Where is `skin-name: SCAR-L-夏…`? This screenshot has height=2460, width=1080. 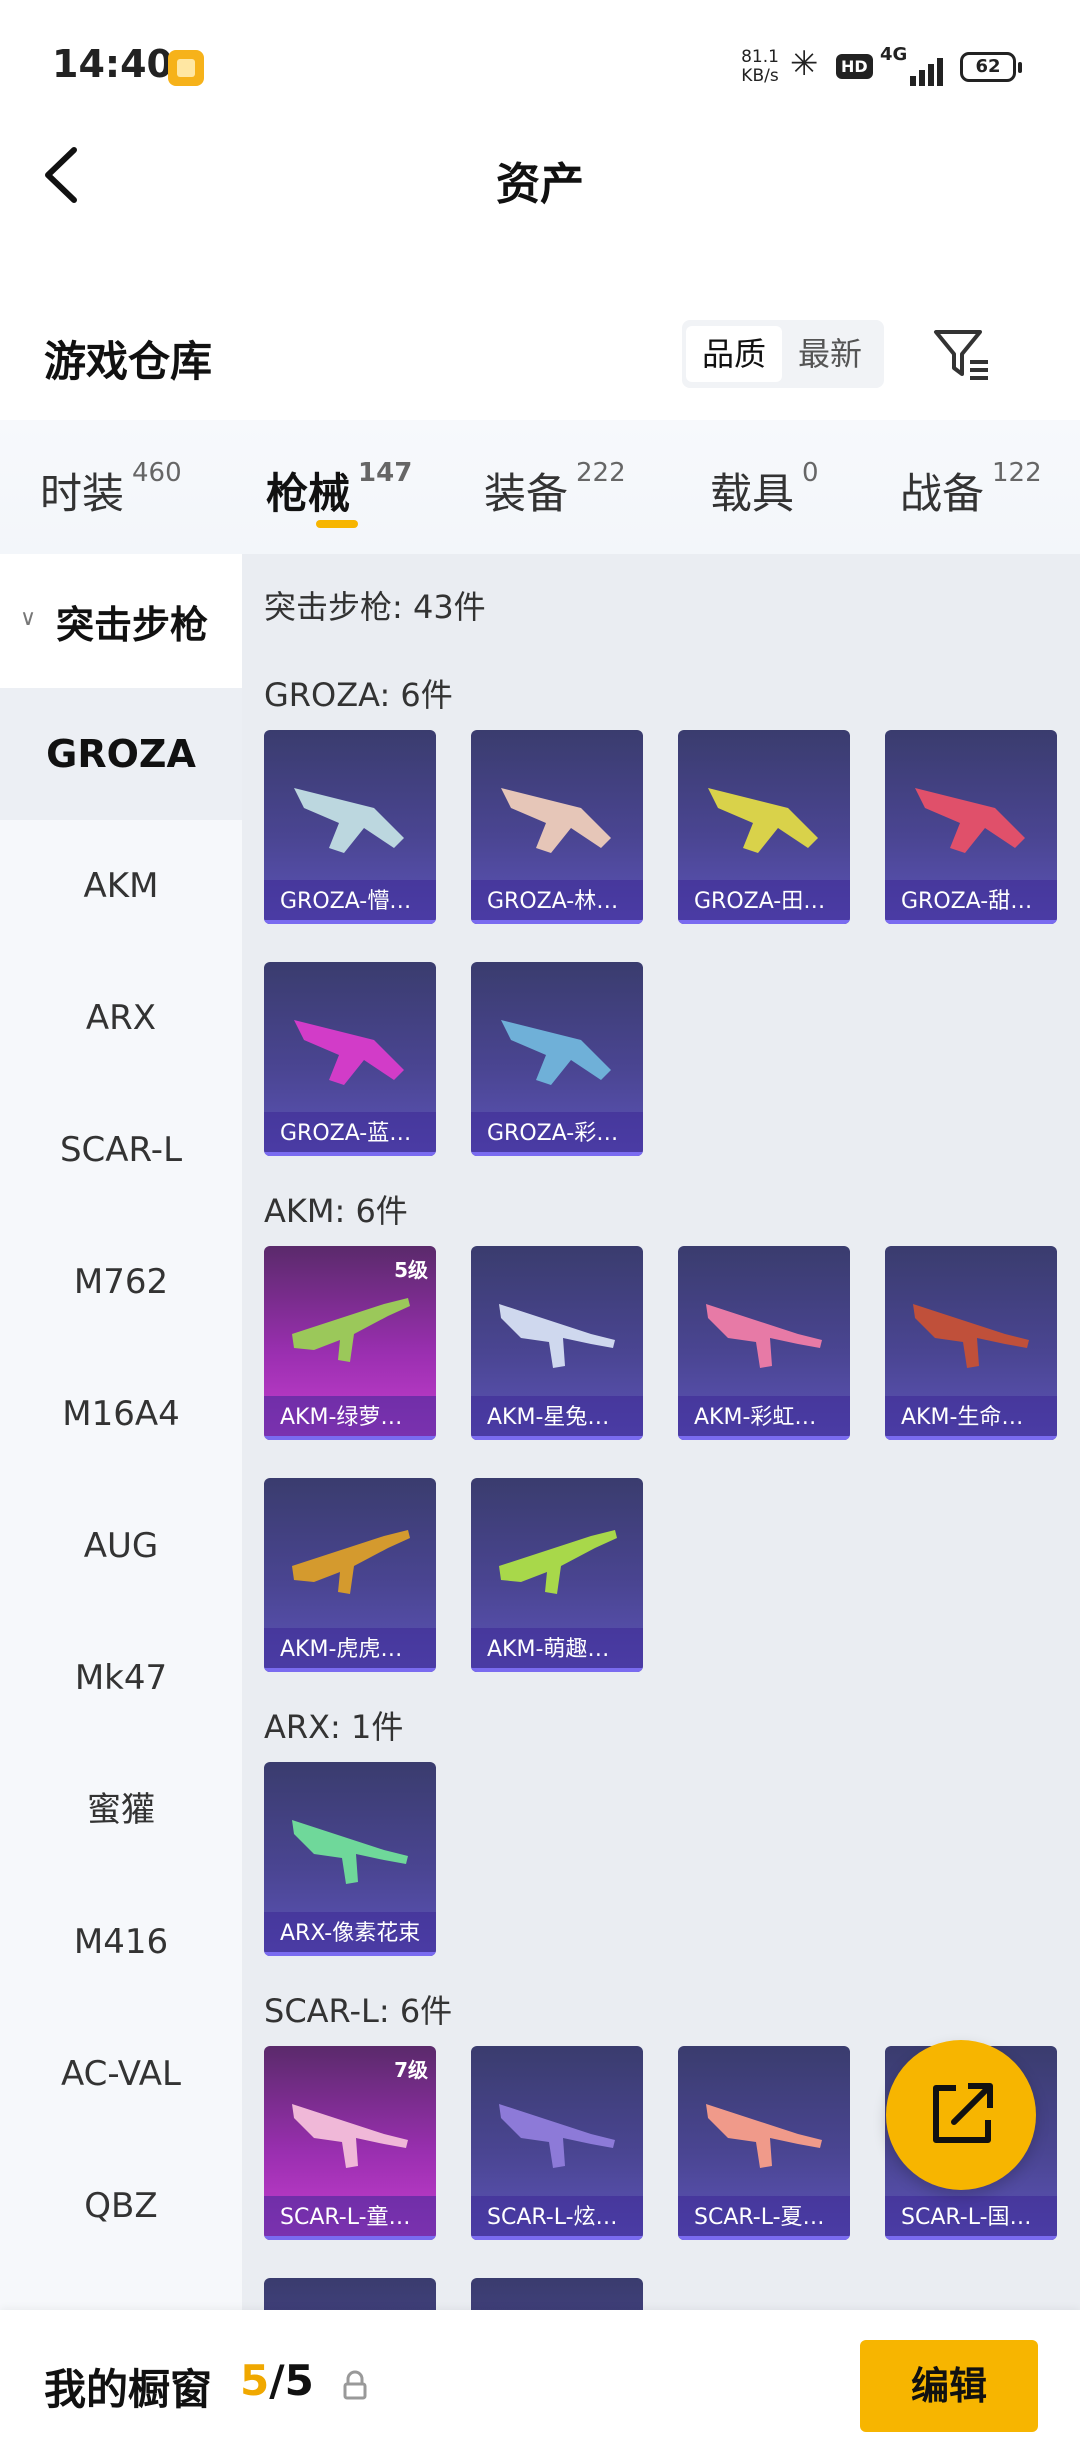 skin-name: SCAR-L-夏… is located at coordinates (764, 2218).